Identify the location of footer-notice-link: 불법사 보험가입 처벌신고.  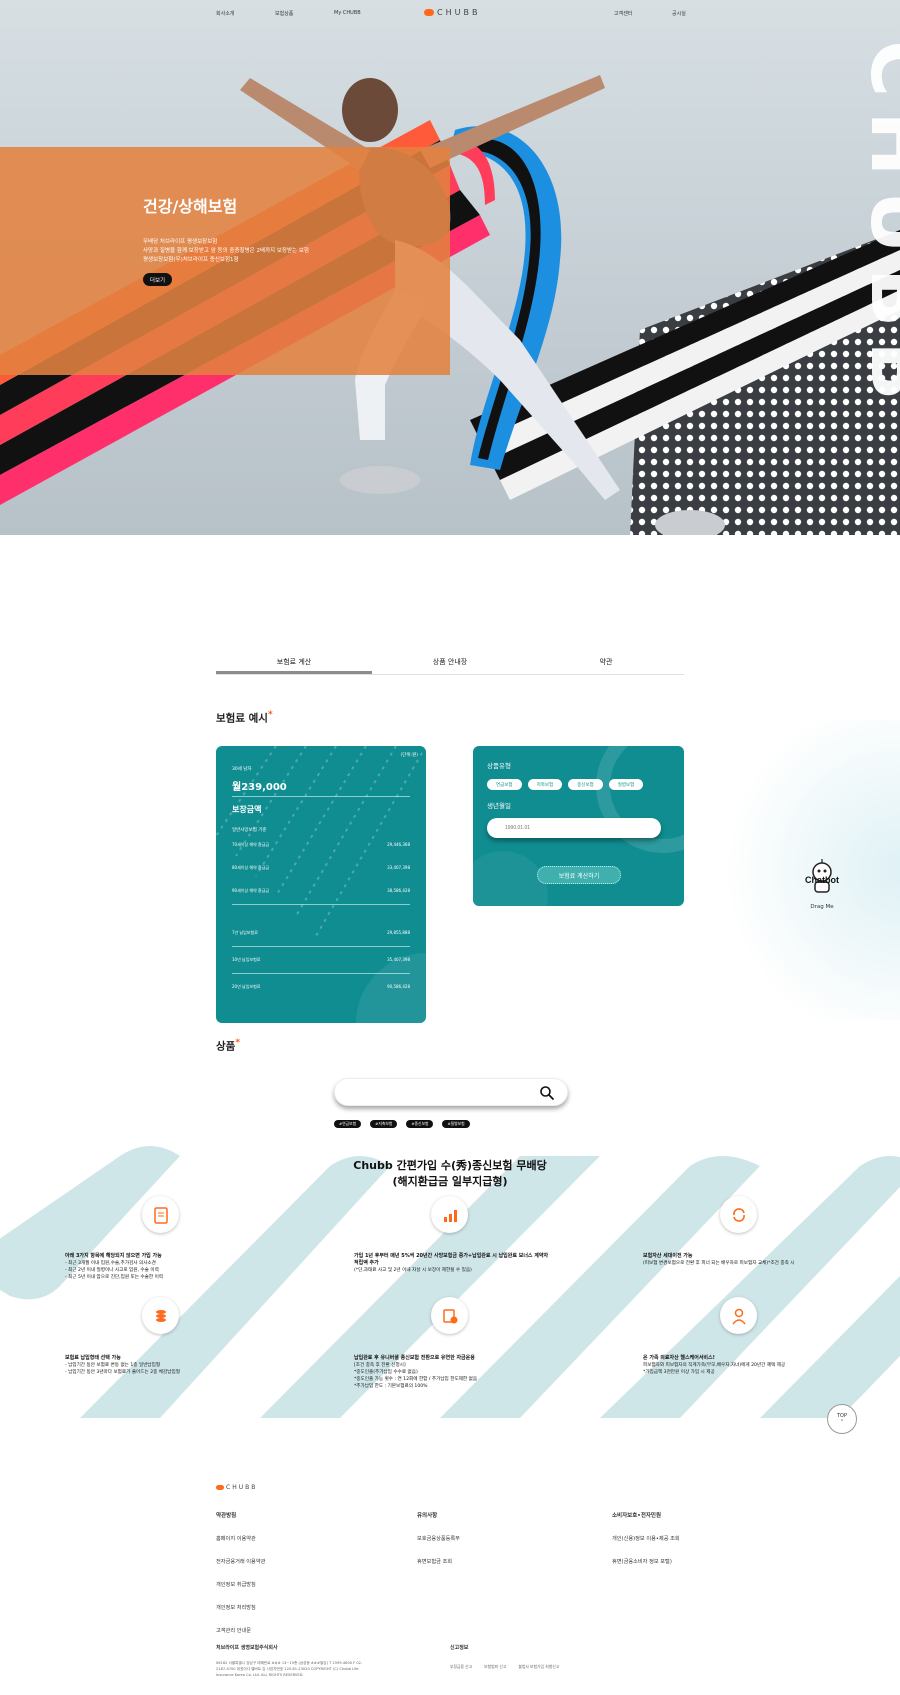
(538, 1667).